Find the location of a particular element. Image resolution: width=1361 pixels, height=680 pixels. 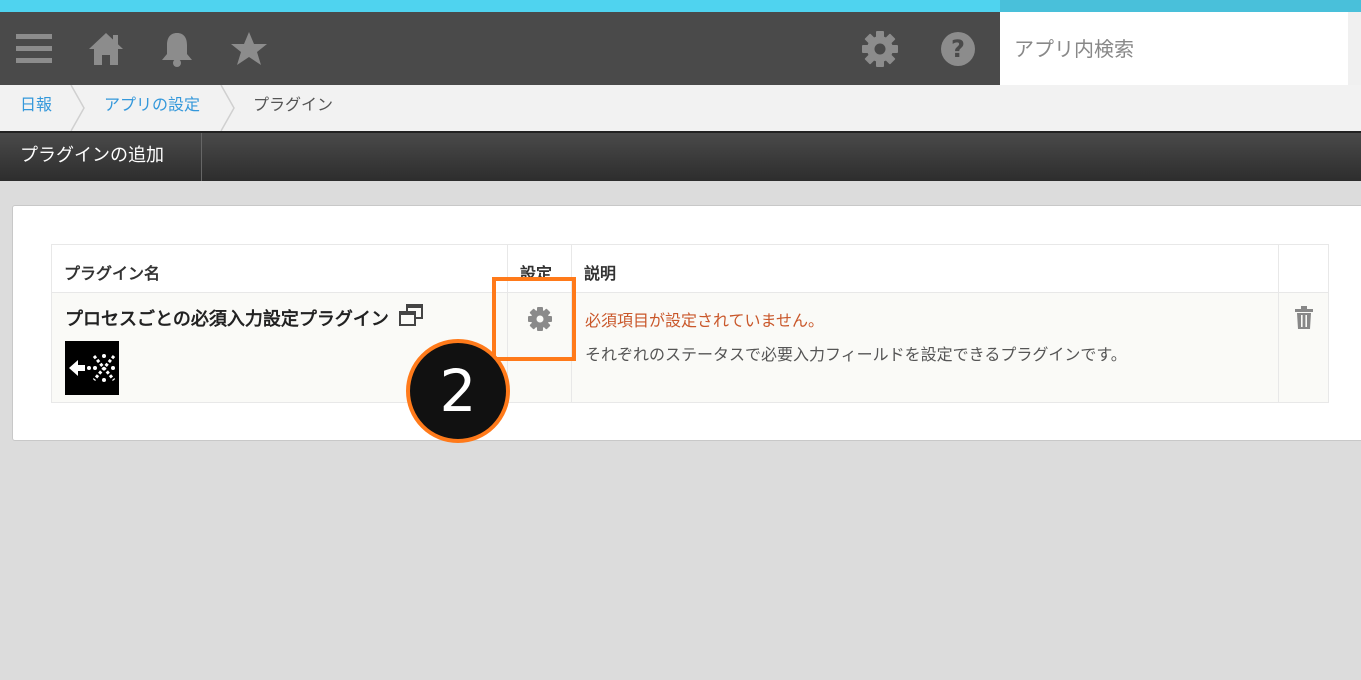

app-search-input is located at coordinates (1174, 48).